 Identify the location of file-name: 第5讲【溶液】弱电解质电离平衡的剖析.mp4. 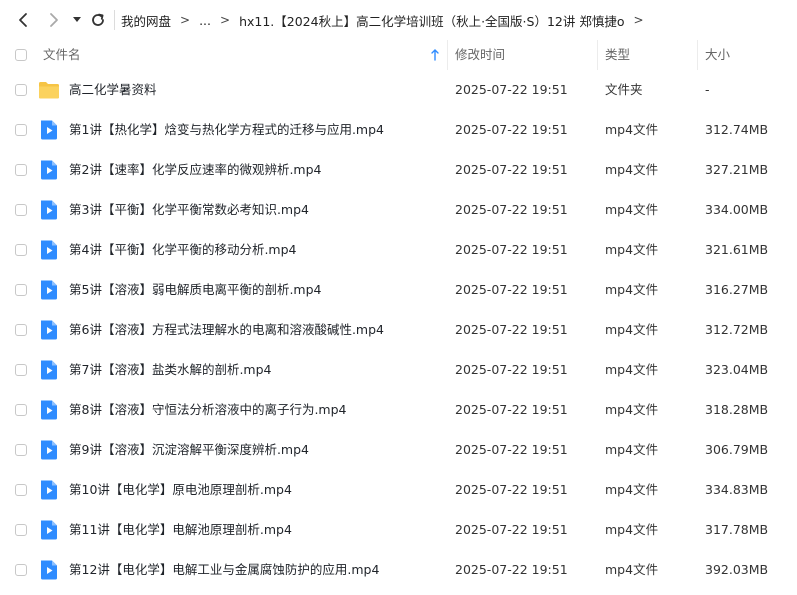
(195, 290).